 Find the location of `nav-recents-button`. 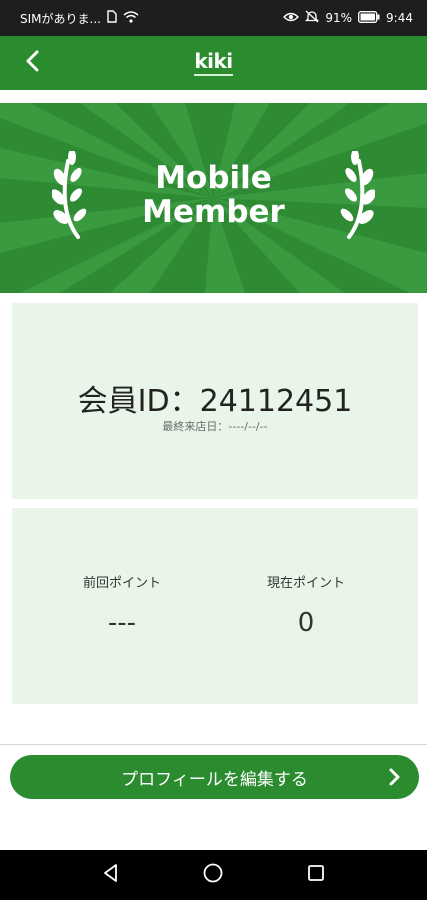

nav-recents-button is located at coordinates (316, 875).